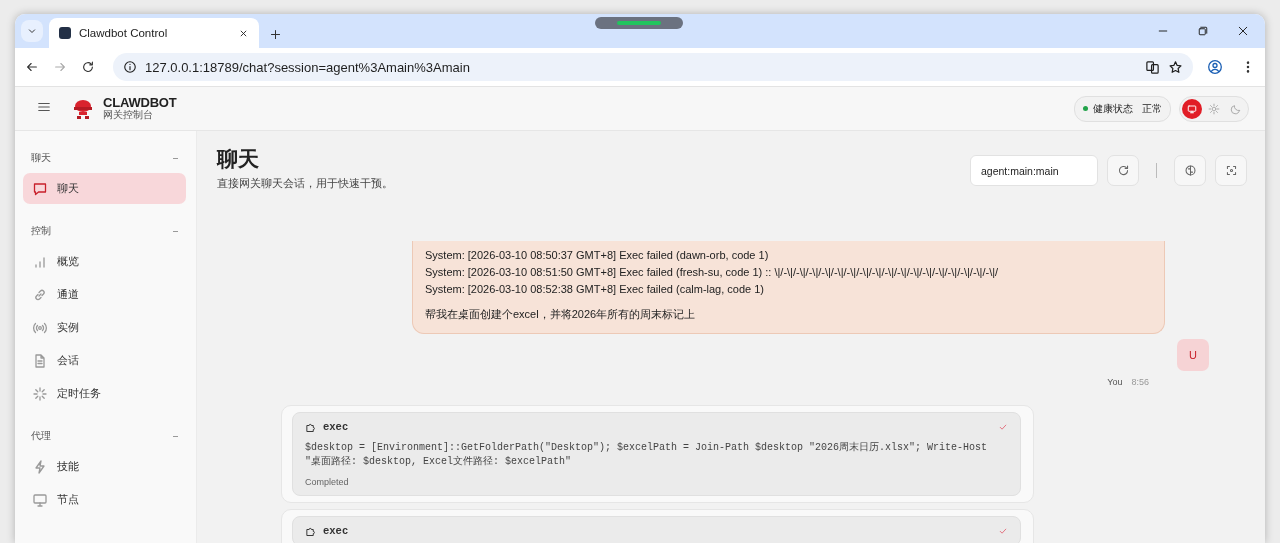  What do you see at coordinates (104, 466) in the screenshot?
I see `nav-item: 技能` at bounding box center [104, 466].